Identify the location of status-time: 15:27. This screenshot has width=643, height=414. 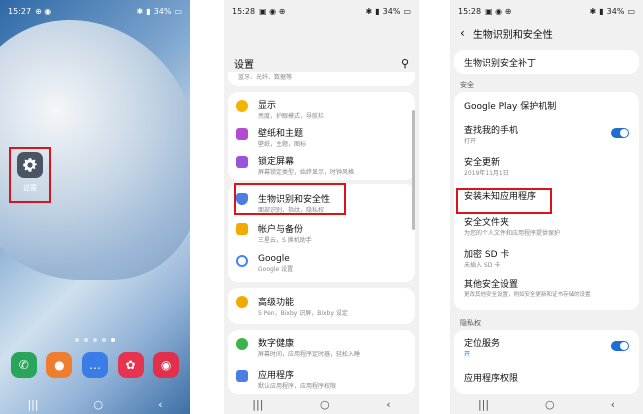
(20, 11).